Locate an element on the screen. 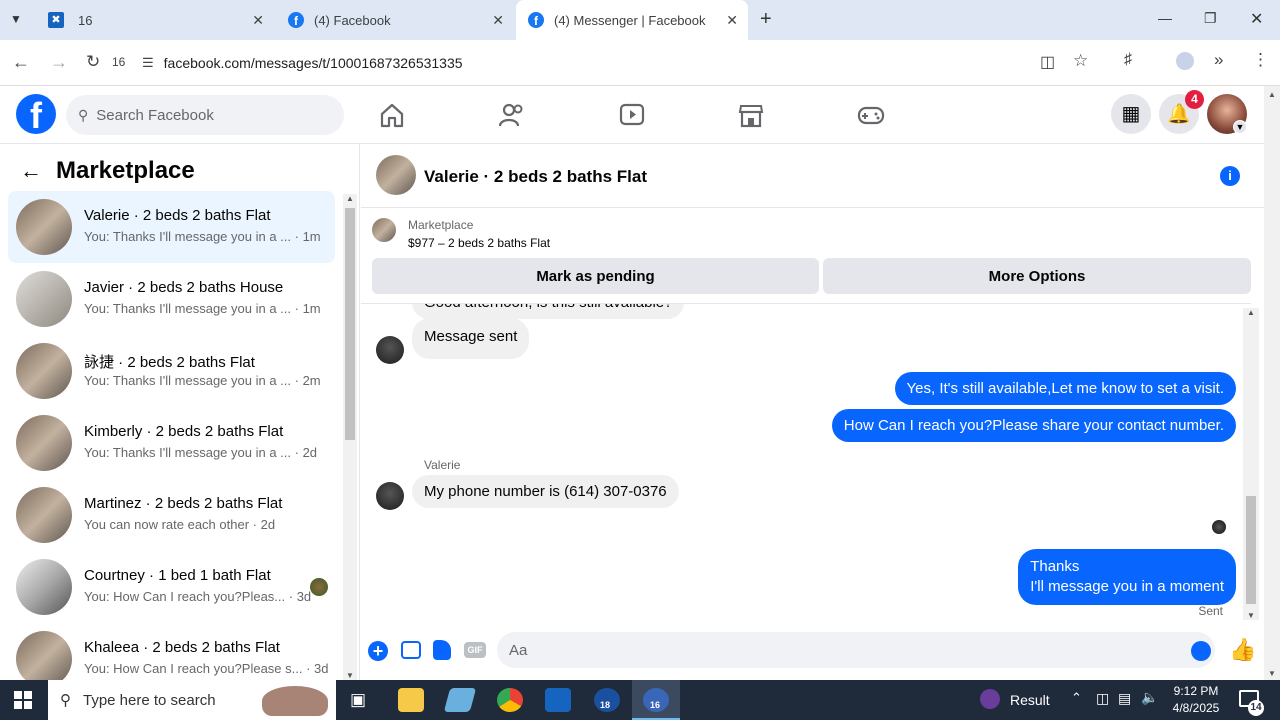 This screenshot has width=1280, height=720. tab-search-icon: ▼ is located at coordinates (16, 19).